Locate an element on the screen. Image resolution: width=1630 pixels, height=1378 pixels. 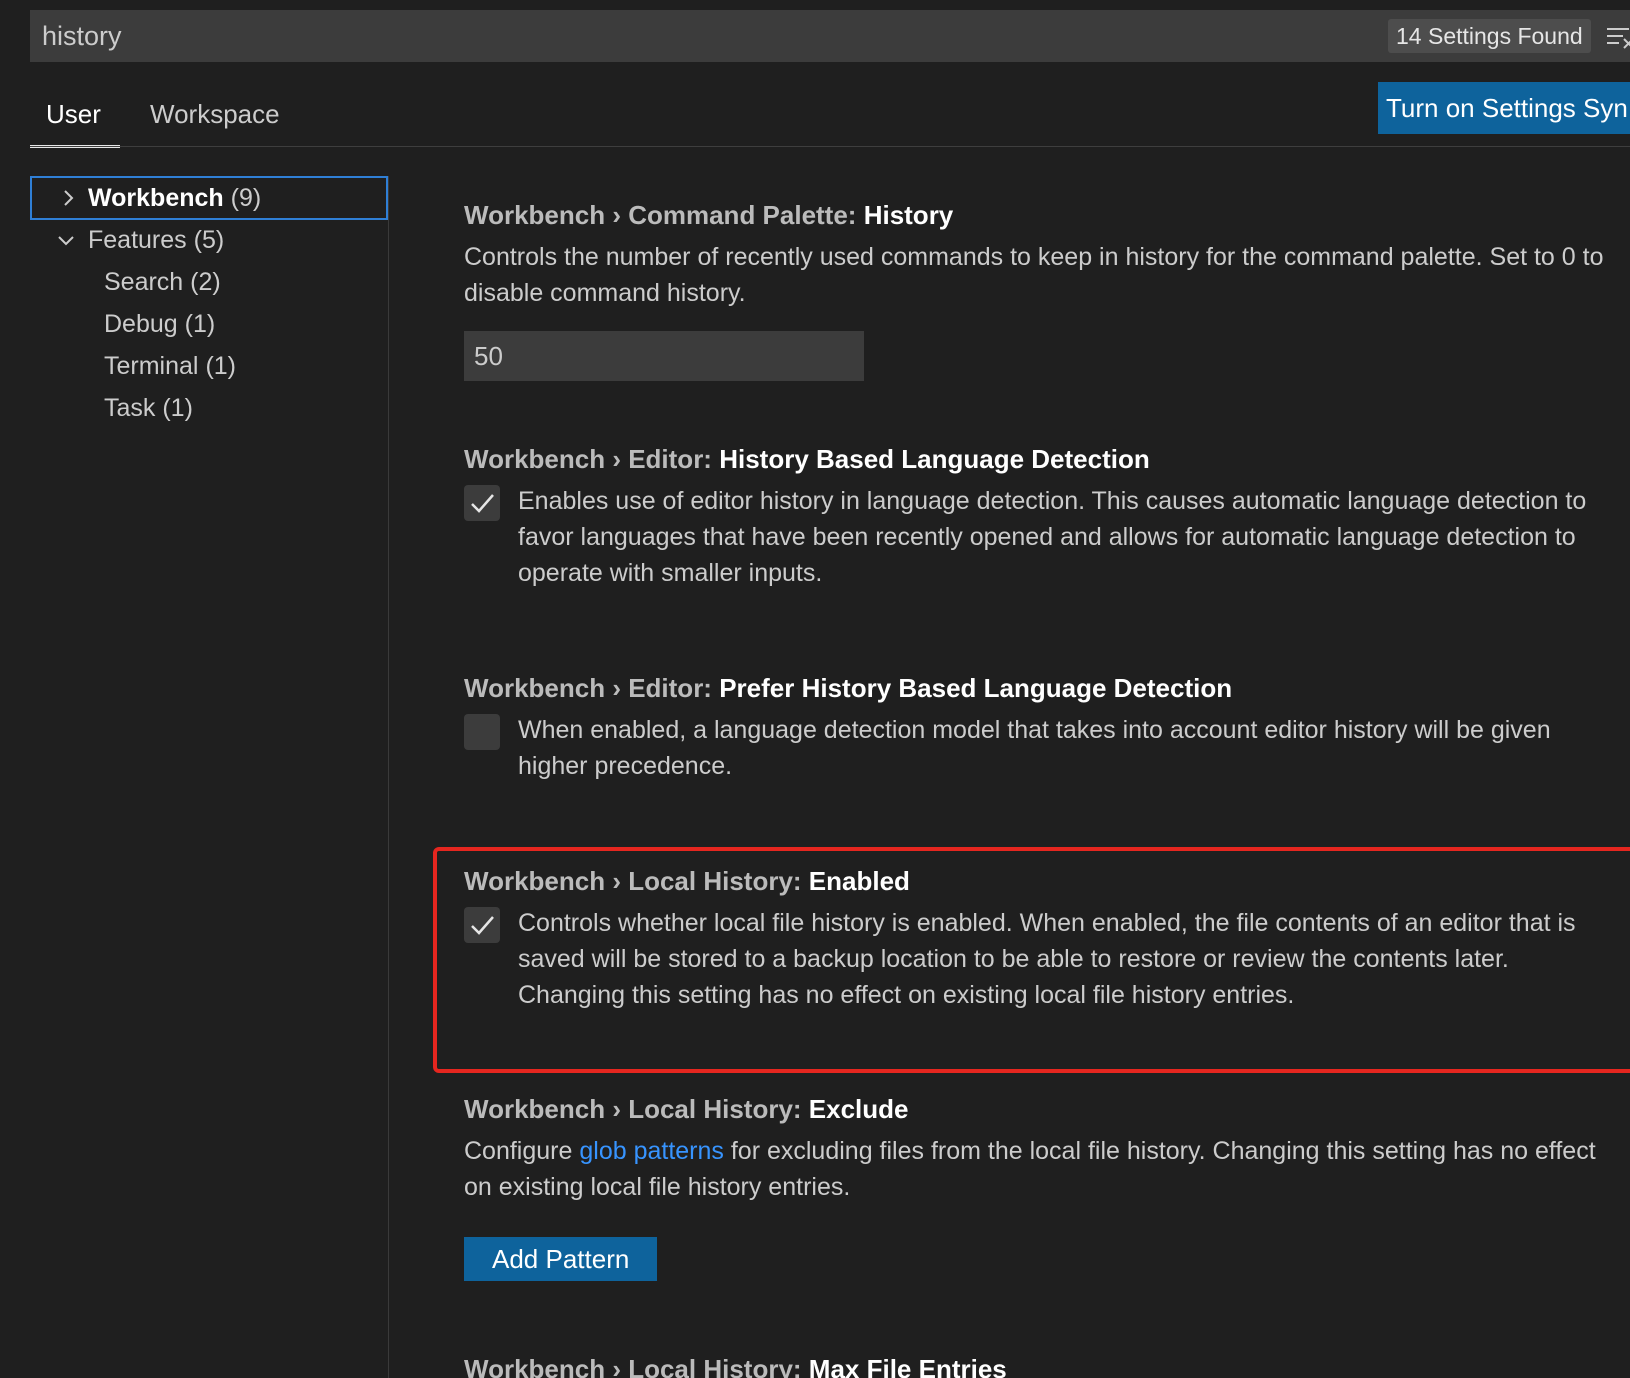
toc-task-count: (1) is located at coordinates (177, 408).